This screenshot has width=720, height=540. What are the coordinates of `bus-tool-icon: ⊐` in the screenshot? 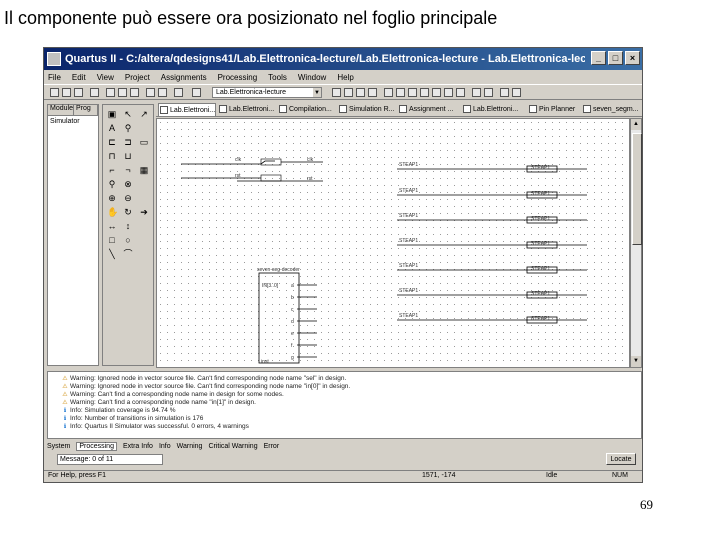 It's located at (128, 142).